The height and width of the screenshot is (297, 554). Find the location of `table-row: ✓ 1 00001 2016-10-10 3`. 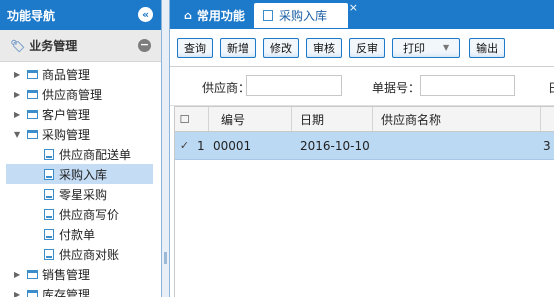

table-row: ✓ 1 00001 2016-10-10 3 is located at coordinates (364, 146).